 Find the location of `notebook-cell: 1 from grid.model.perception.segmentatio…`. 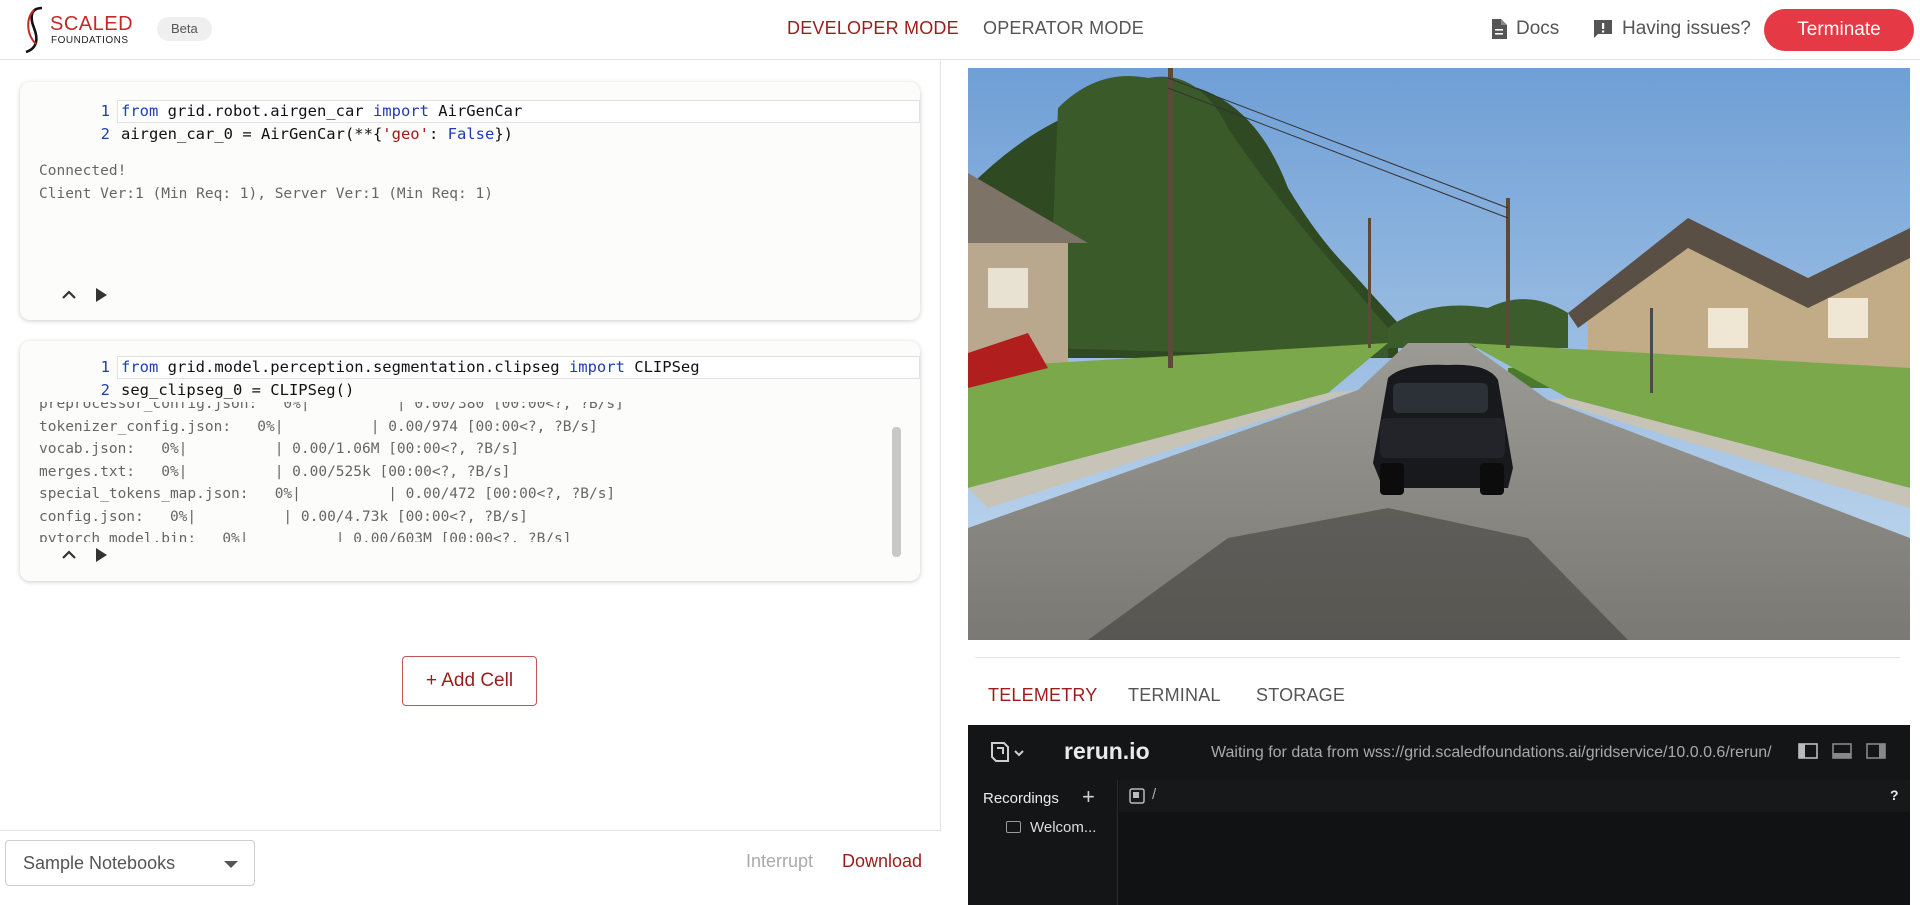

notebook-cell: 1 from grid.model.perception.segmentatio… is located at coordinates (470, 461).